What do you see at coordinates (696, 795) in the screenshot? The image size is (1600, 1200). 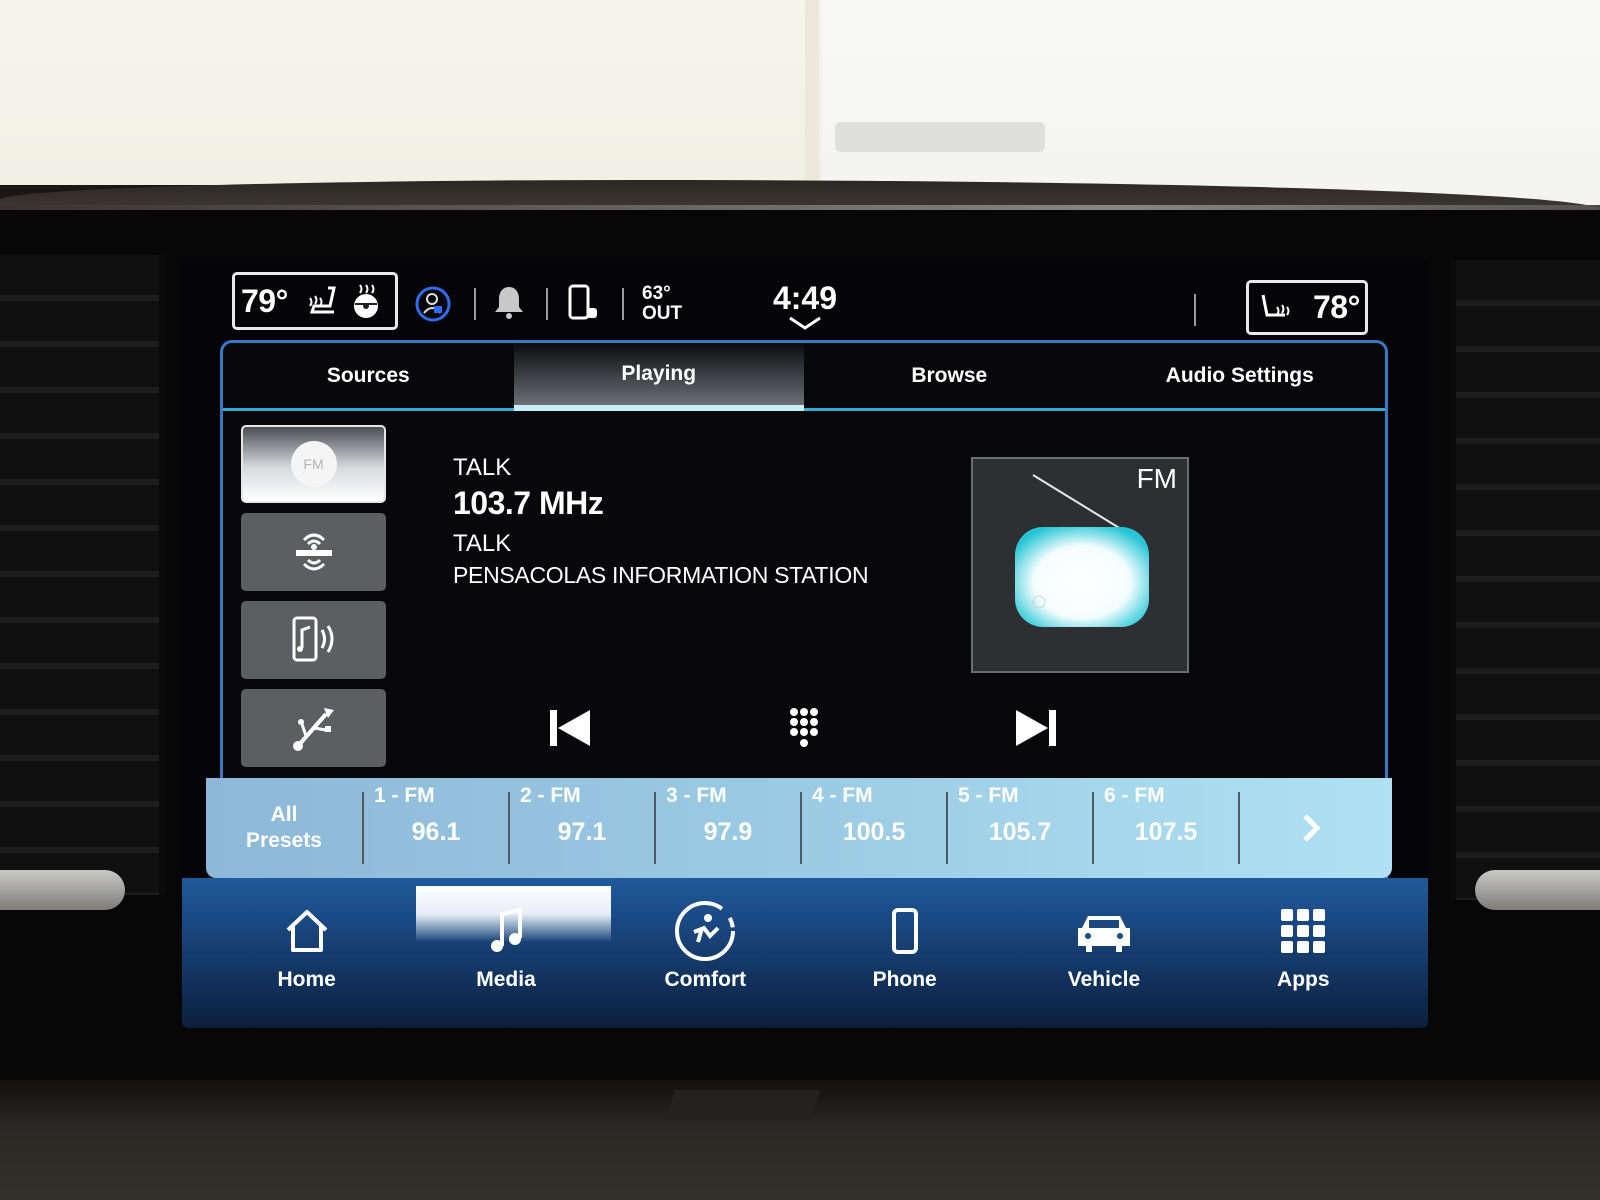 I see `preset-label: 3 - FM` at bounding box center [696, 795].